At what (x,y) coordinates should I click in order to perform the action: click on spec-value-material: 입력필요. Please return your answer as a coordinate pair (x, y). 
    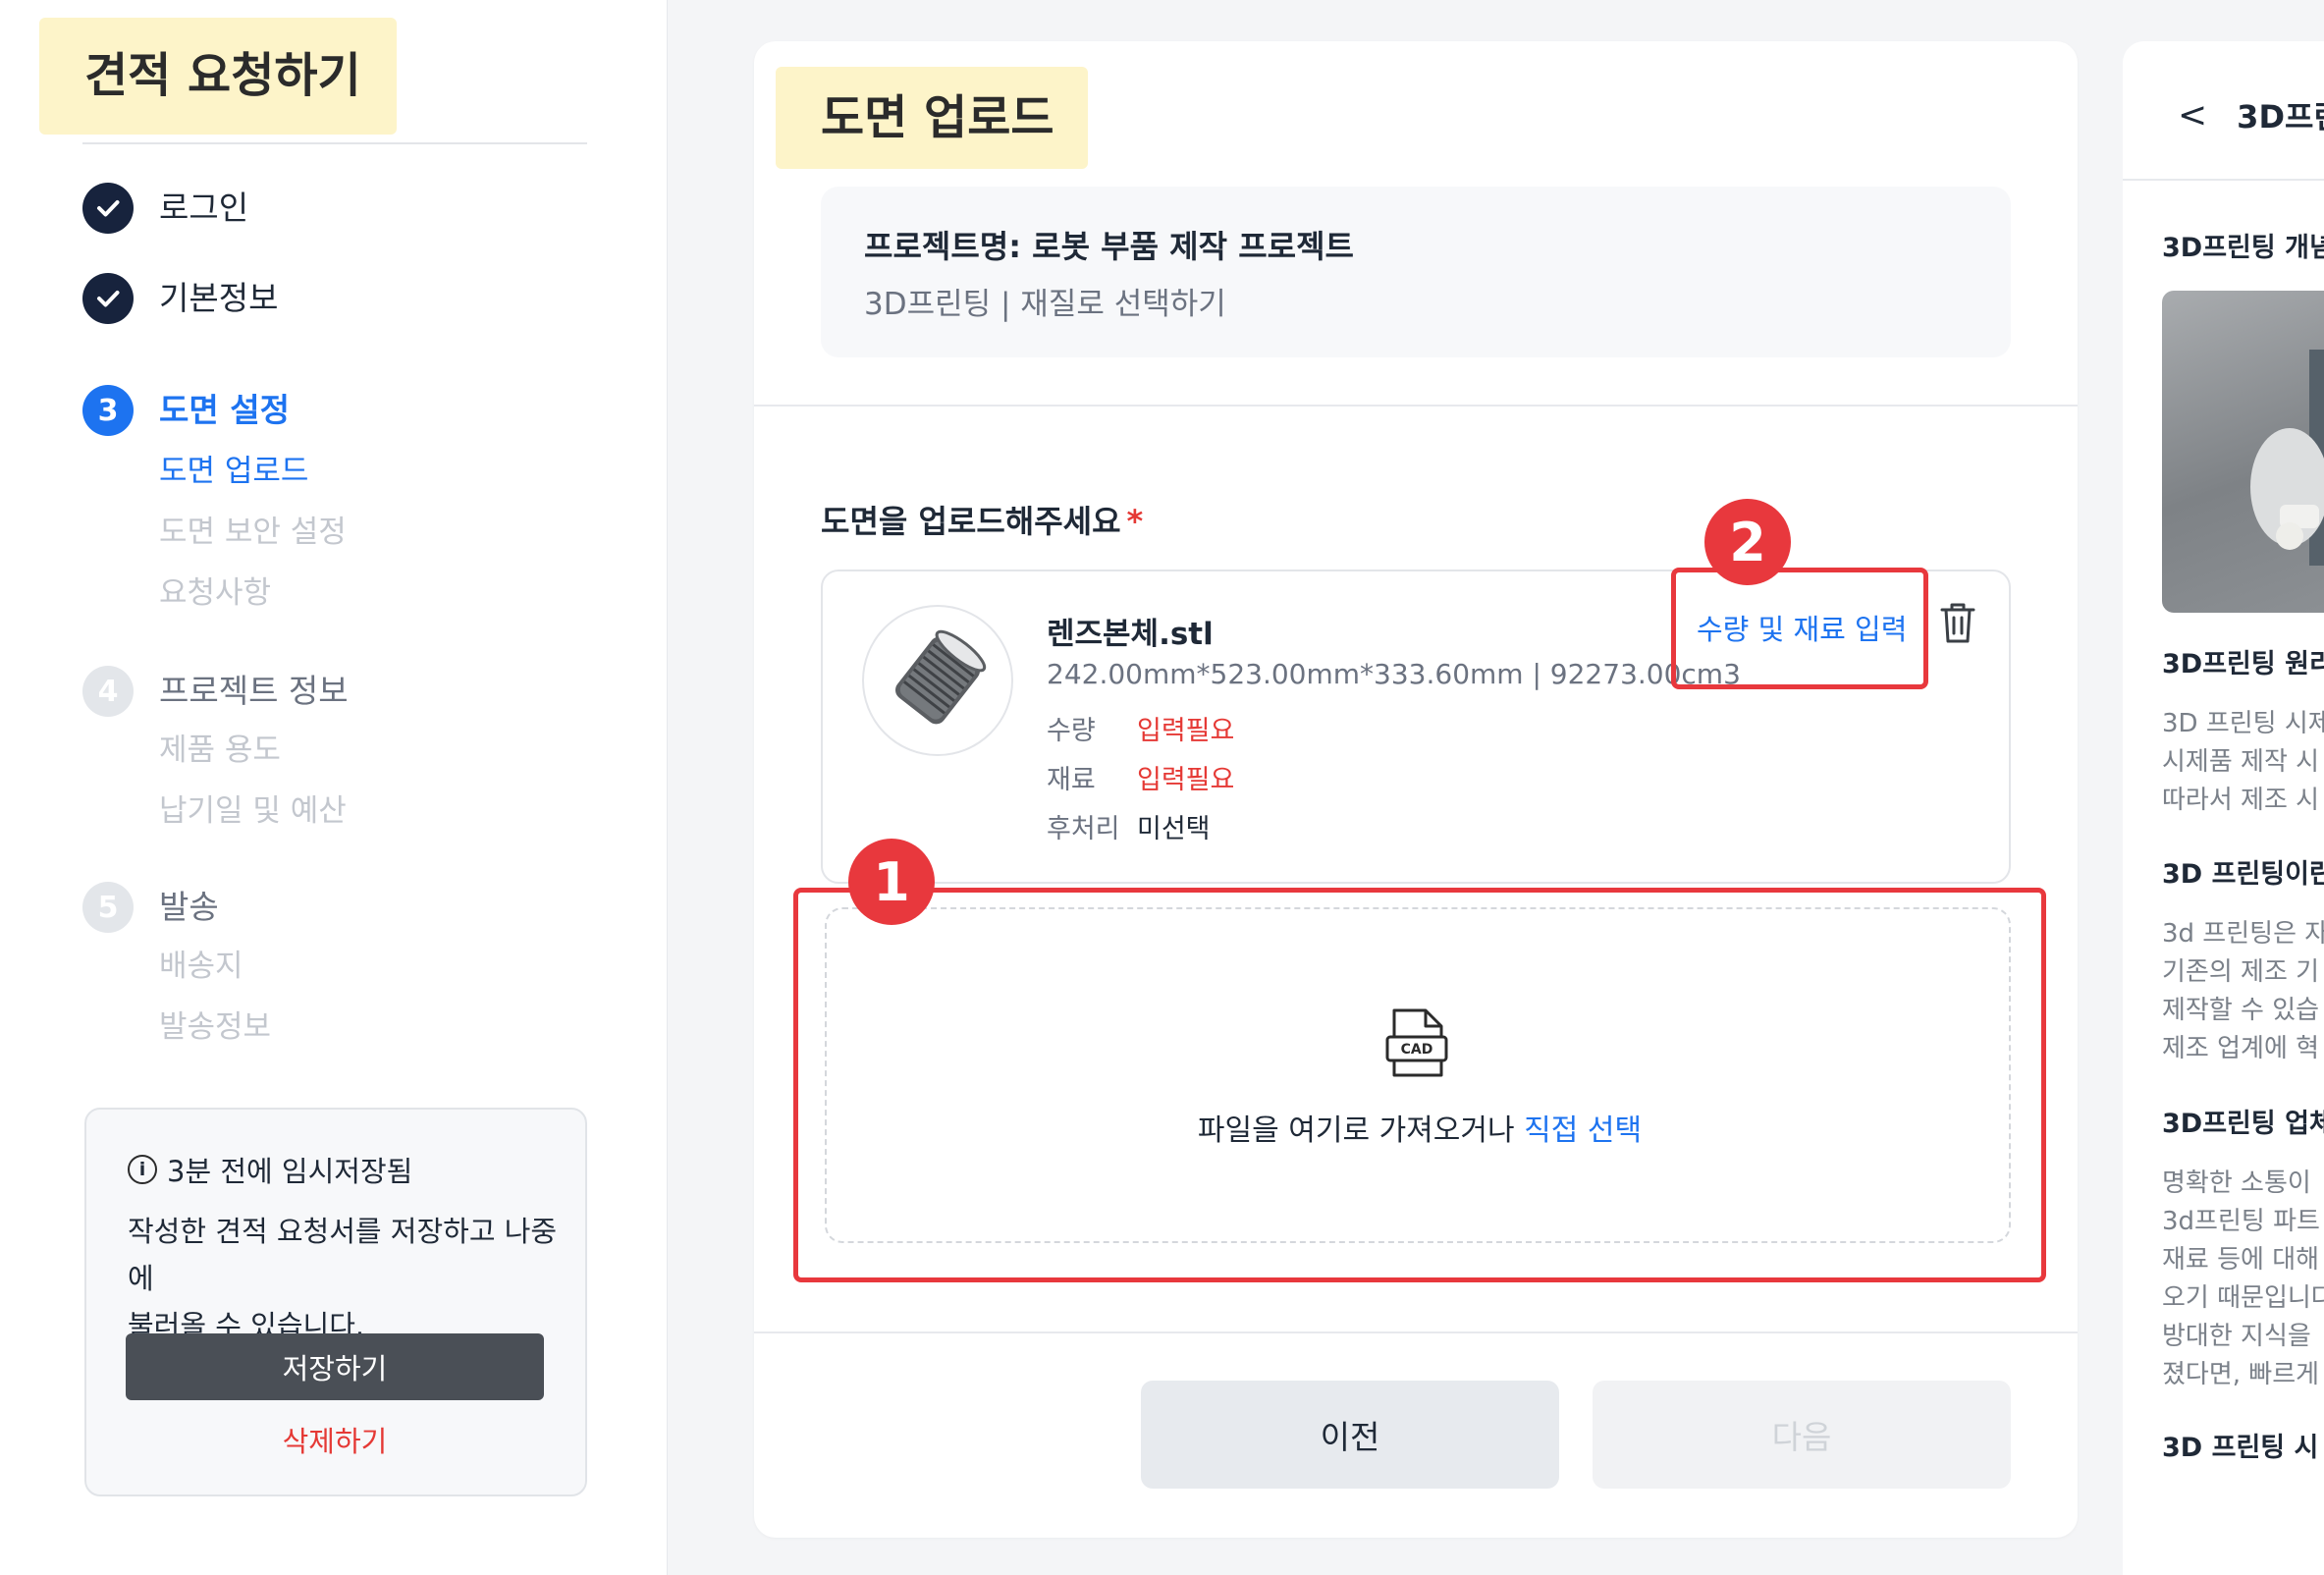
    Looking at the image, I should click on (1186, 780).